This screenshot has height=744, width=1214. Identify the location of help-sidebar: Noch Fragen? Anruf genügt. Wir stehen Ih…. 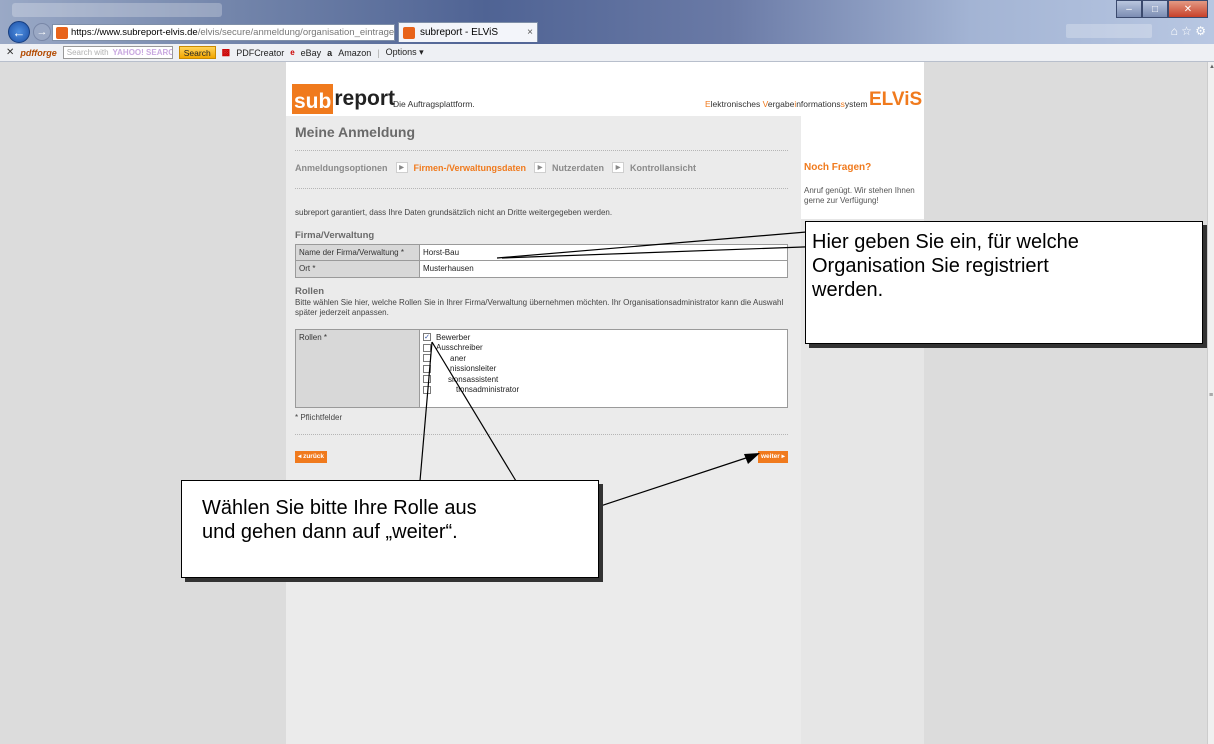
(862, 430).